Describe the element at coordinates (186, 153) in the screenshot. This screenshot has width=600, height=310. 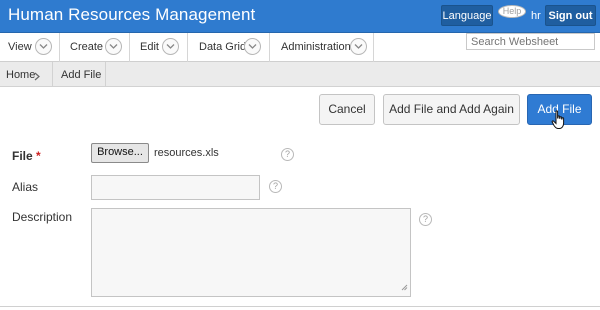
I see `selected-file-name: resources.xls` at that location.